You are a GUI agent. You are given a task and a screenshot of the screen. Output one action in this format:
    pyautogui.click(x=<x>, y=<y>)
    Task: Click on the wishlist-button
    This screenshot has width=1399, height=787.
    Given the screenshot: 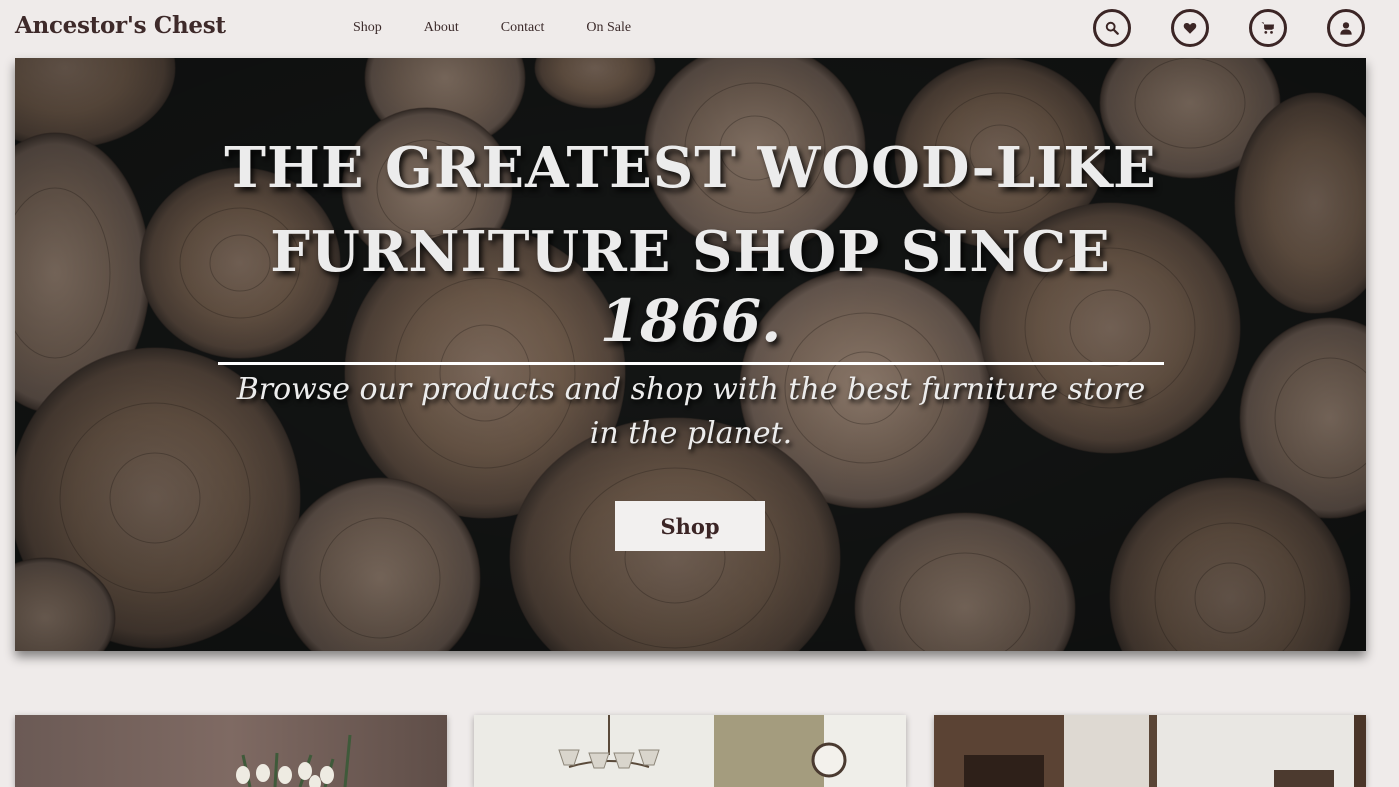 What is the action you would take?
    pyautogui.click(x=1190, y=28)
    